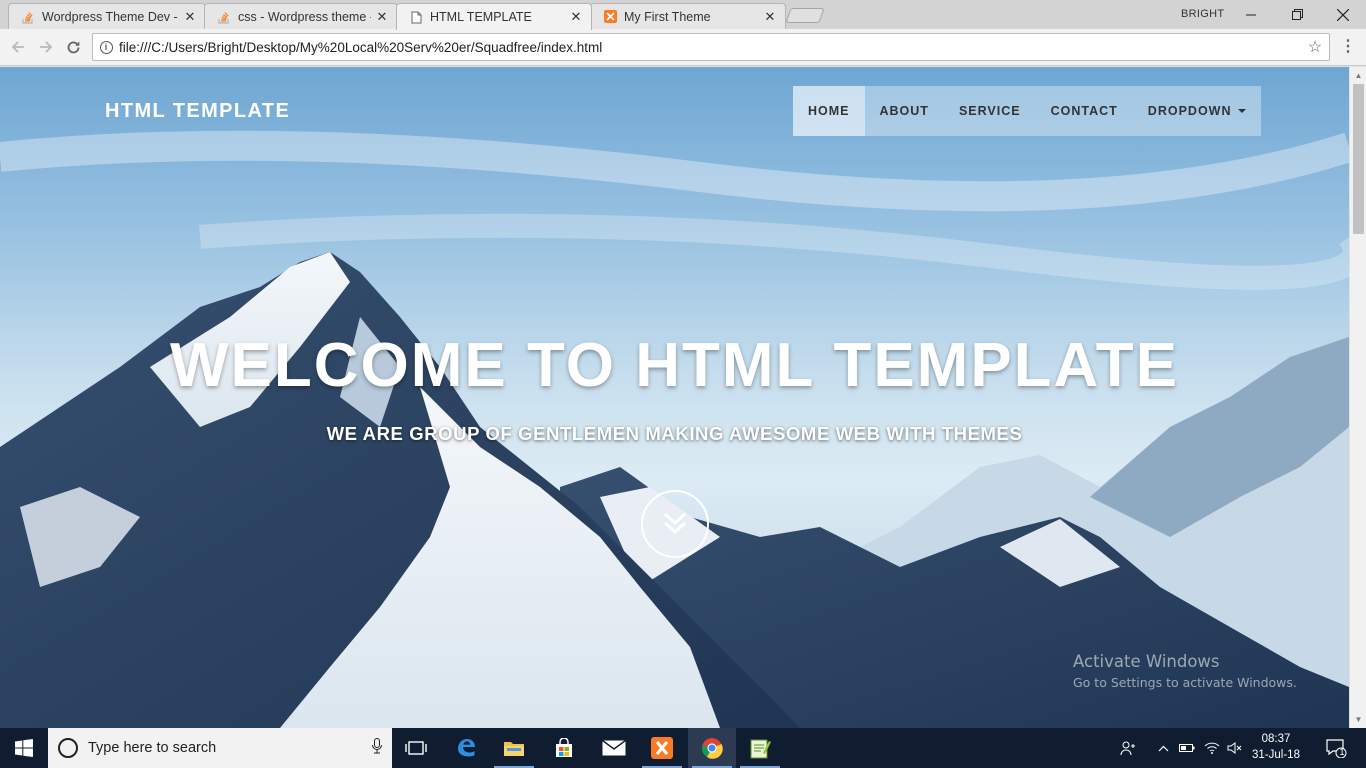 The width and height of the screenshot is (1366, 768). Describe the element at coordinates (712, 748) in the screenshot. I see `chrome-icon` at that location.